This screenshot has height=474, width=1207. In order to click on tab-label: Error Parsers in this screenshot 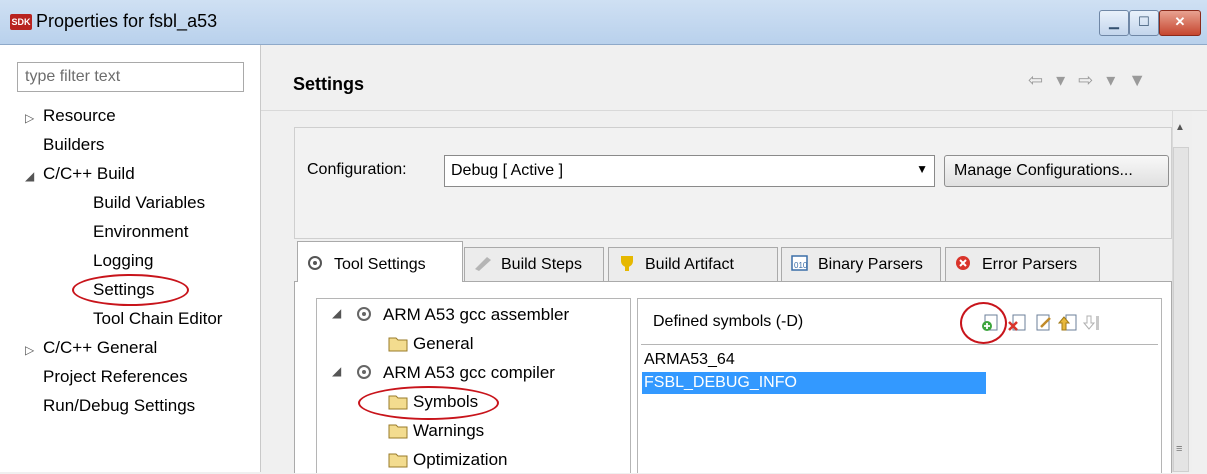, I will do `click(1030, 264)`.